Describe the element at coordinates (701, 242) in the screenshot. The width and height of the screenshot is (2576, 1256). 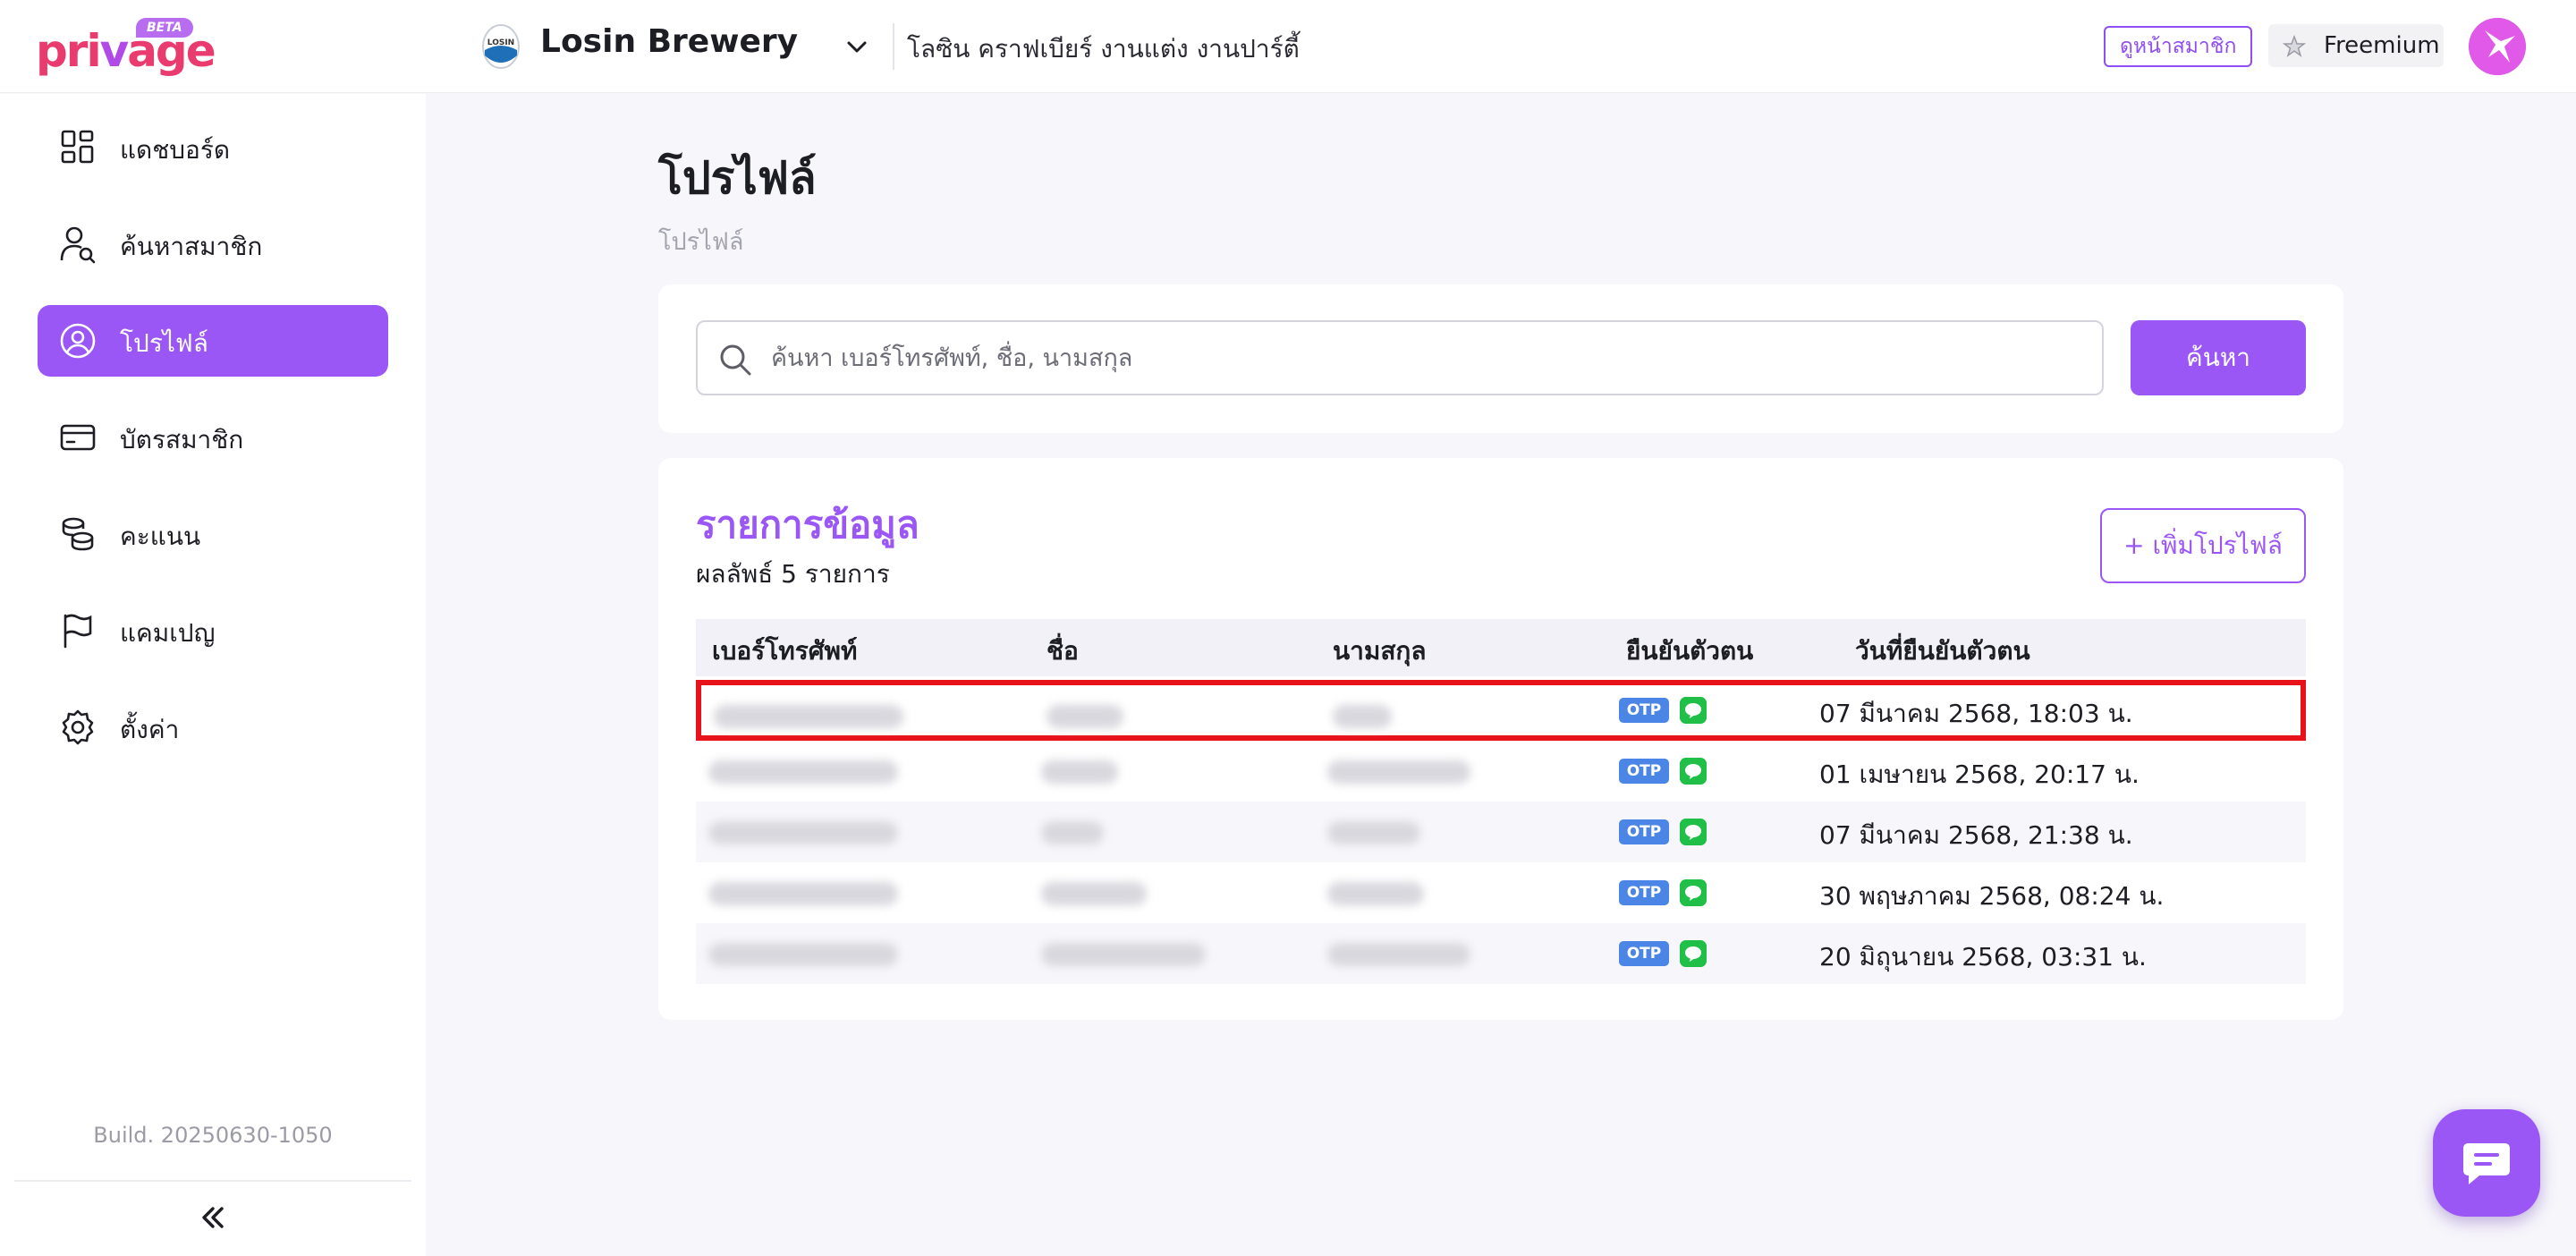
I see `breadcrumb: โปรไฟล์` at that location.